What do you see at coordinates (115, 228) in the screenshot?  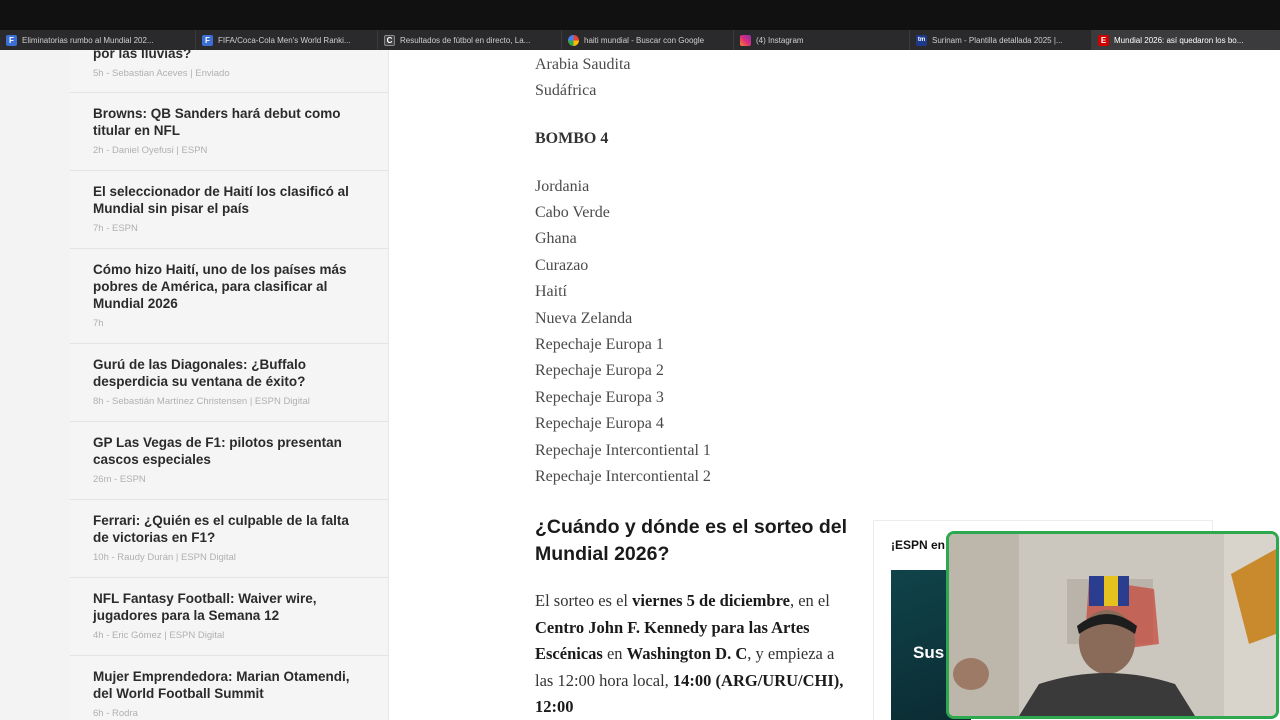 I see `news-meta: 7h - ESPN` at bounding box center [115, 228].